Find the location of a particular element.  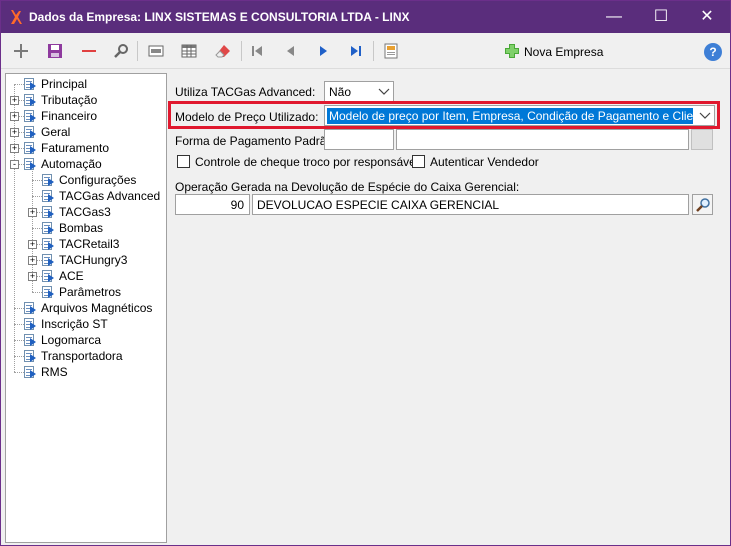

nova-empresa-button: Nova Empresa is located at coordinates (553, 52).